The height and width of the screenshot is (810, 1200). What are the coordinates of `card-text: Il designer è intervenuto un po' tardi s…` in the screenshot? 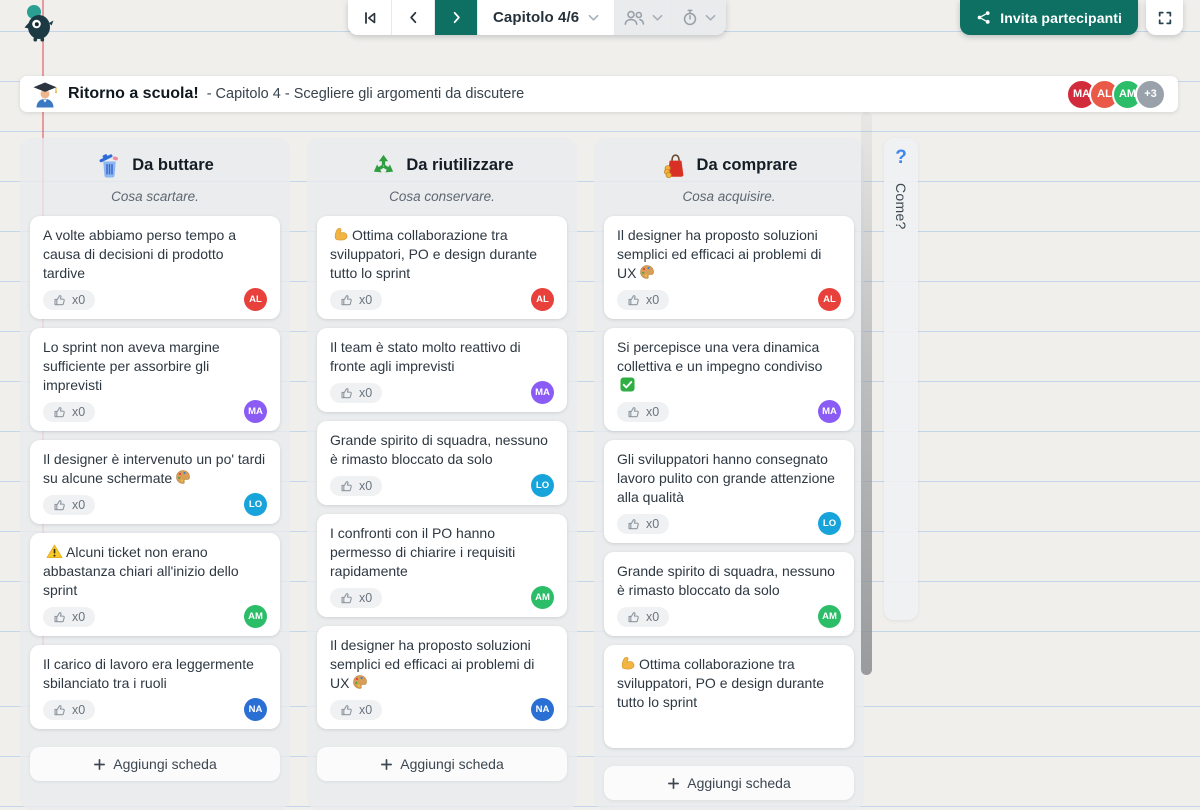 It's located at (154, 468).